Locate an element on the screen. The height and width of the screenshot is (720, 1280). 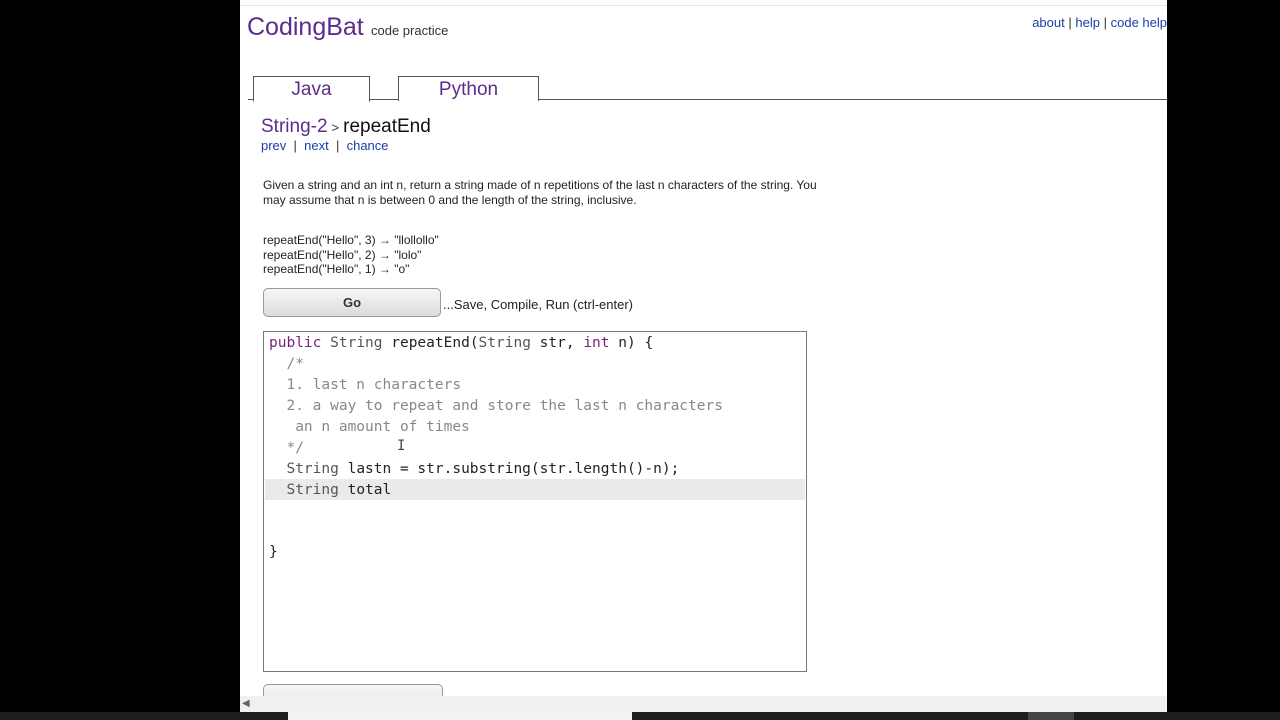
breadcrumb-category-link: String-2 is located at coordinates (294, 126).